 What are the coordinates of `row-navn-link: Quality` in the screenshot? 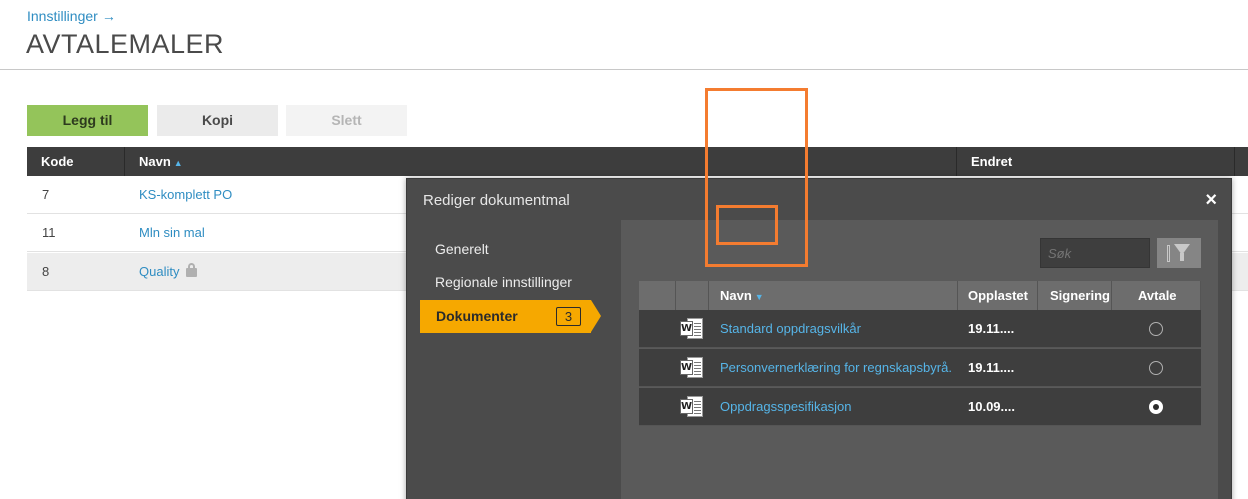 It's located at (168, 272).